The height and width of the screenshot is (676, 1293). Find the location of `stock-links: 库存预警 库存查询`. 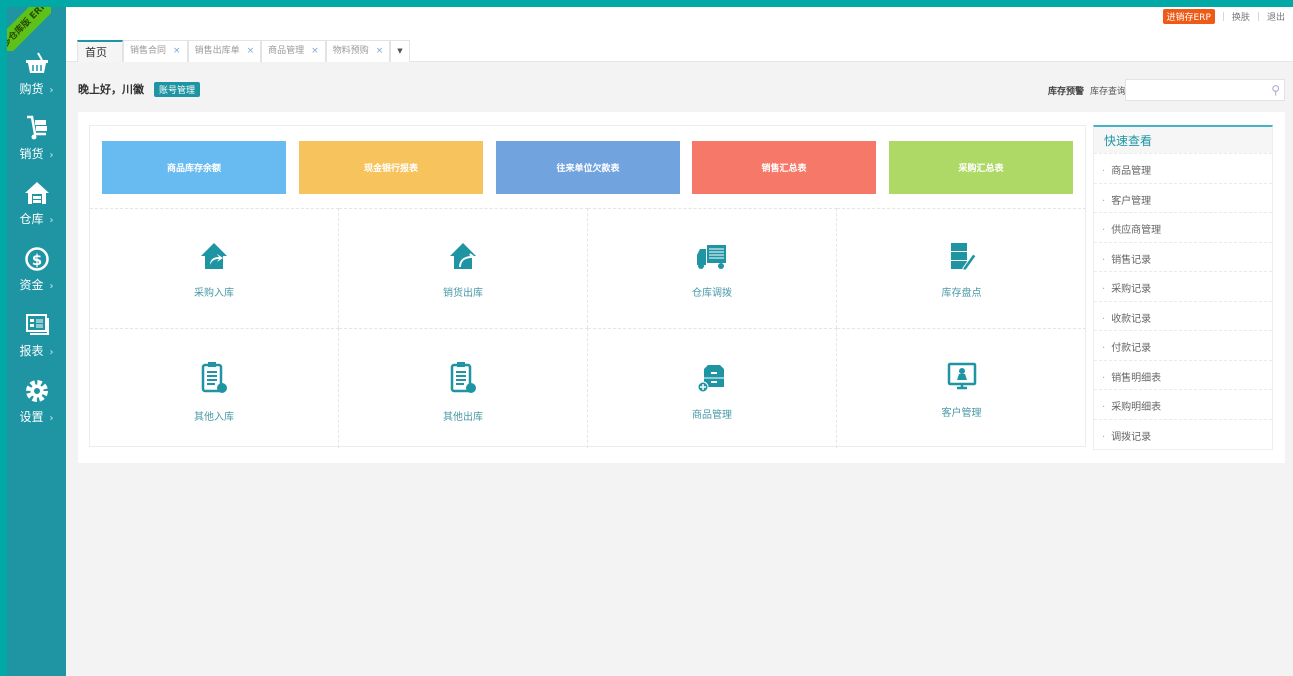

stock-links: 库存预警 库存查询 is located at coordinates (1087, 90).